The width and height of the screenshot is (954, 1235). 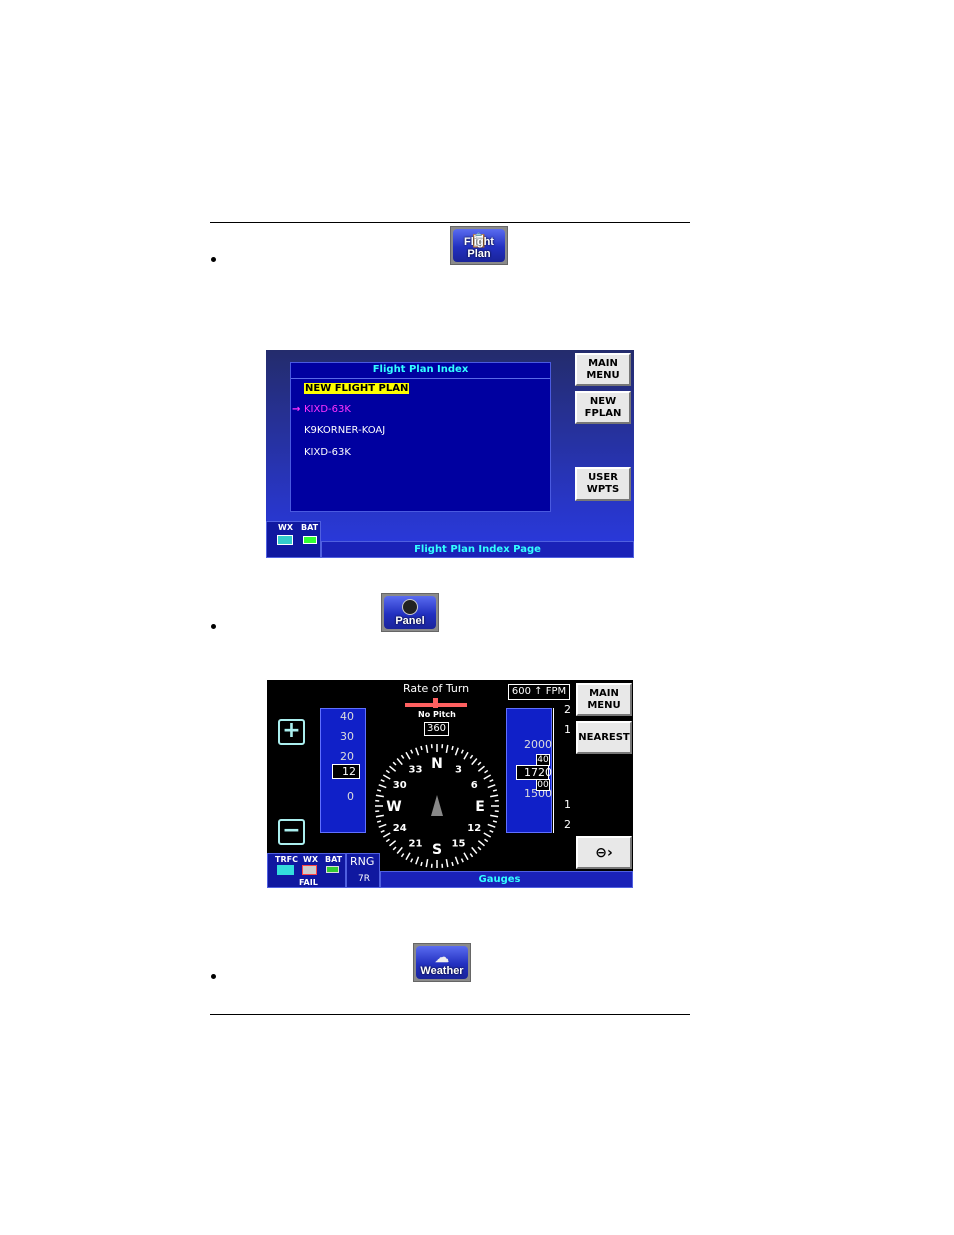 What do you see at coordinates (420, 371) in the screenshot?
I see `panel-title: Flight Plan Index` at bounding box center [420, 371].